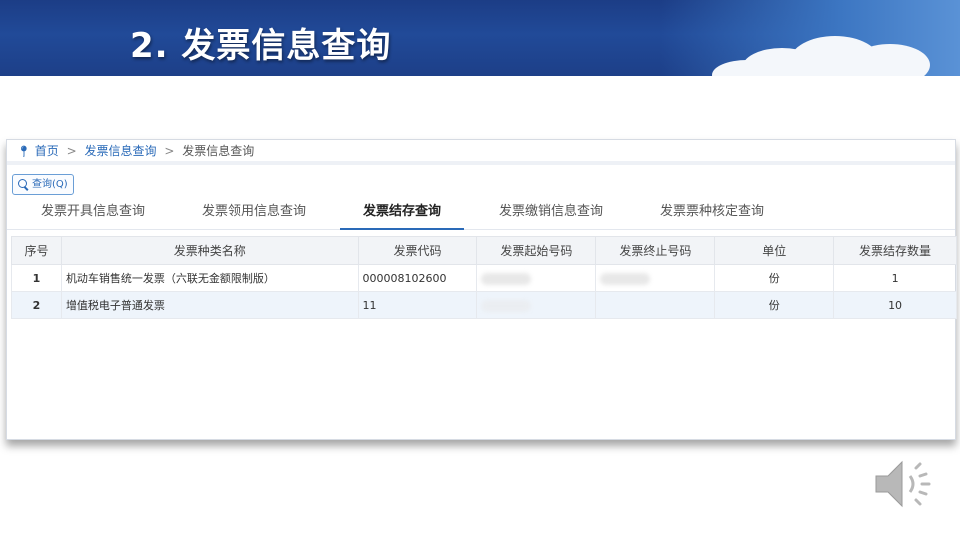 The image size is (960, 540). Describe the element at coordinates (36, 250) in the screenshot. I see `column-header-seq: 序号` at that location.